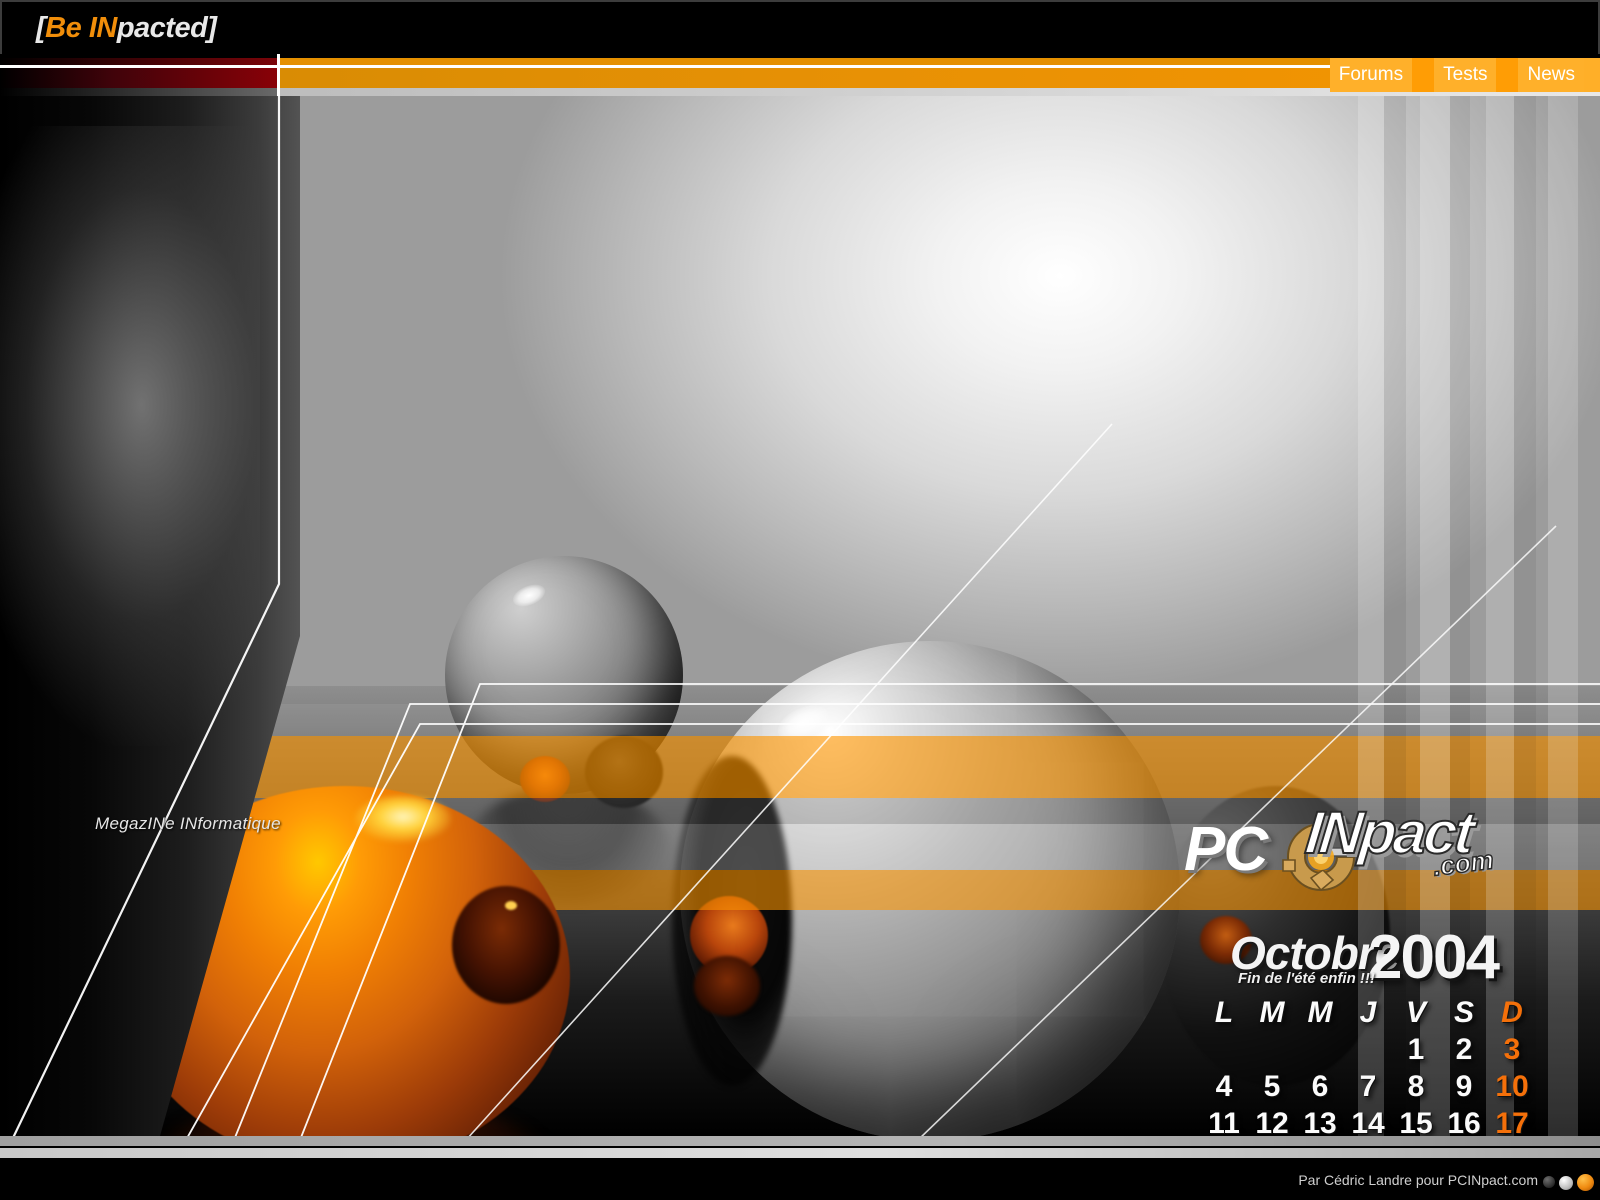  What do you see at coordinates (140, 92) in the screenshot?
I see `header-bottom-dark-stripe` at bounding box center [140, 92].